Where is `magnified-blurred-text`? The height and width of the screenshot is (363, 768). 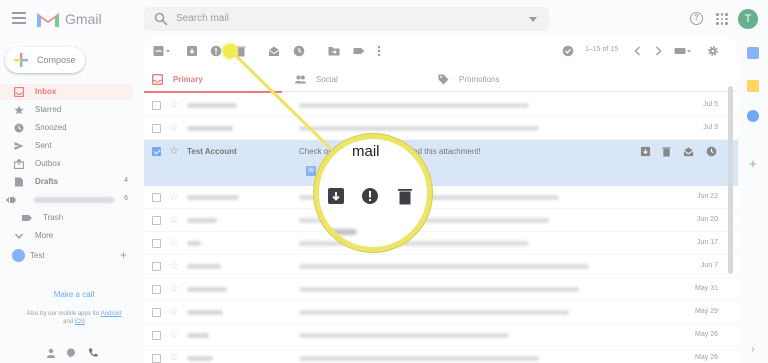 magnified-blurred-text is located at coordinates (343, 232).